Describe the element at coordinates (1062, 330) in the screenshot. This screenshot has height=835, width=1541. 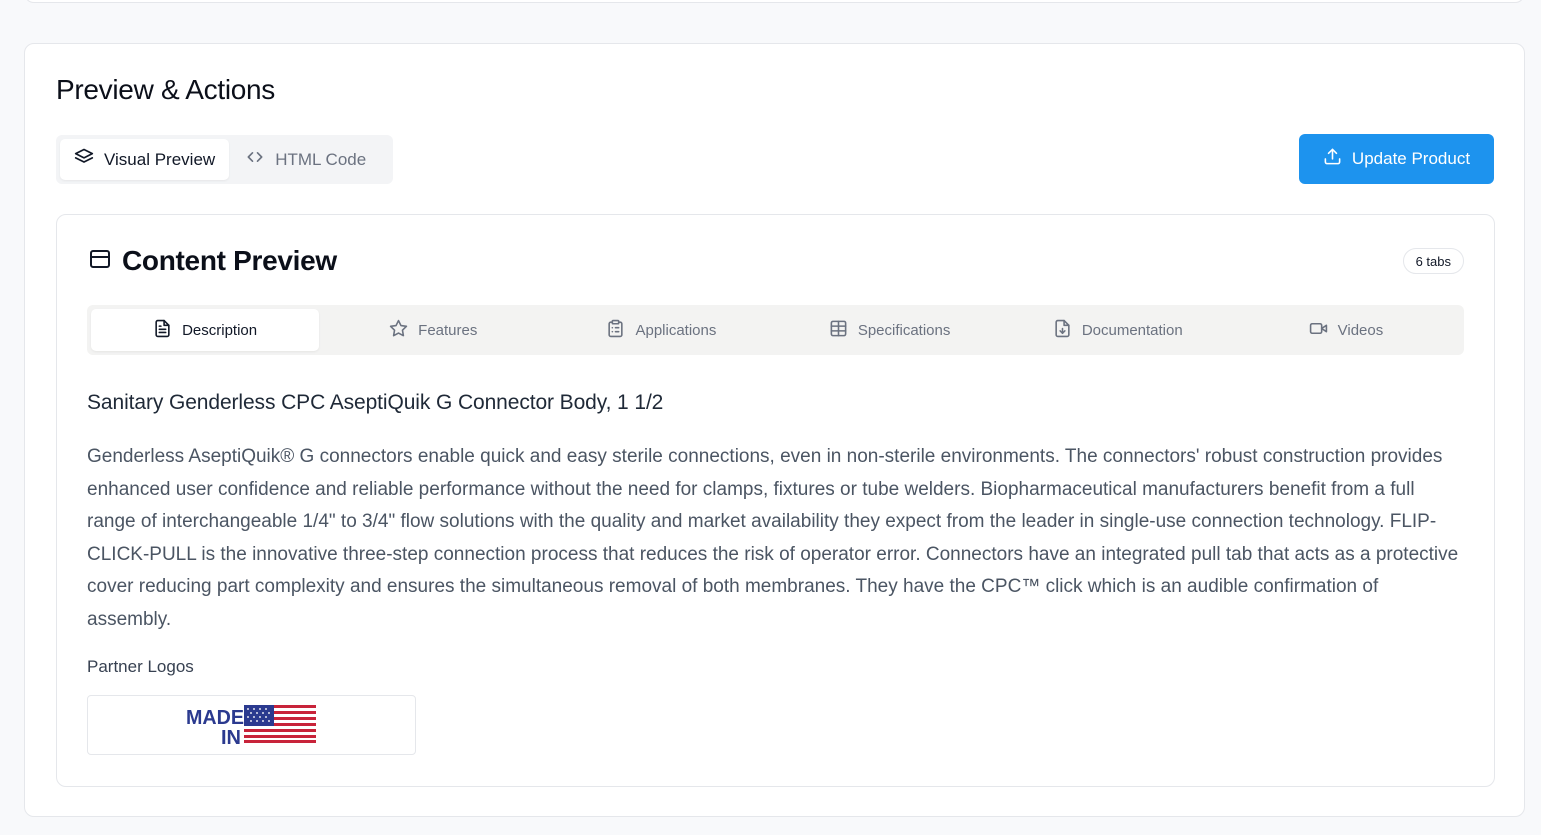
I see `file-download-icon` at that location.